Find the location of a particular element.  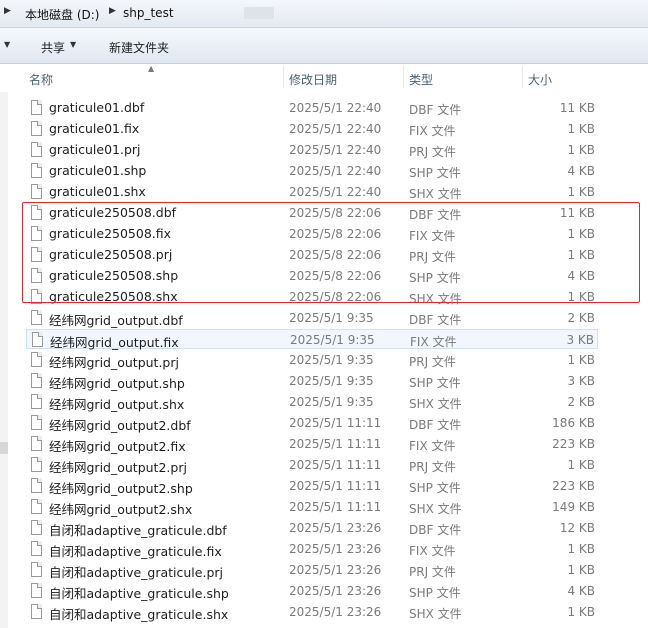

file-row: graticule01.shp 2025/5/1 22:40 SHP 文件 4 KB is located at coordinates (312, 171).